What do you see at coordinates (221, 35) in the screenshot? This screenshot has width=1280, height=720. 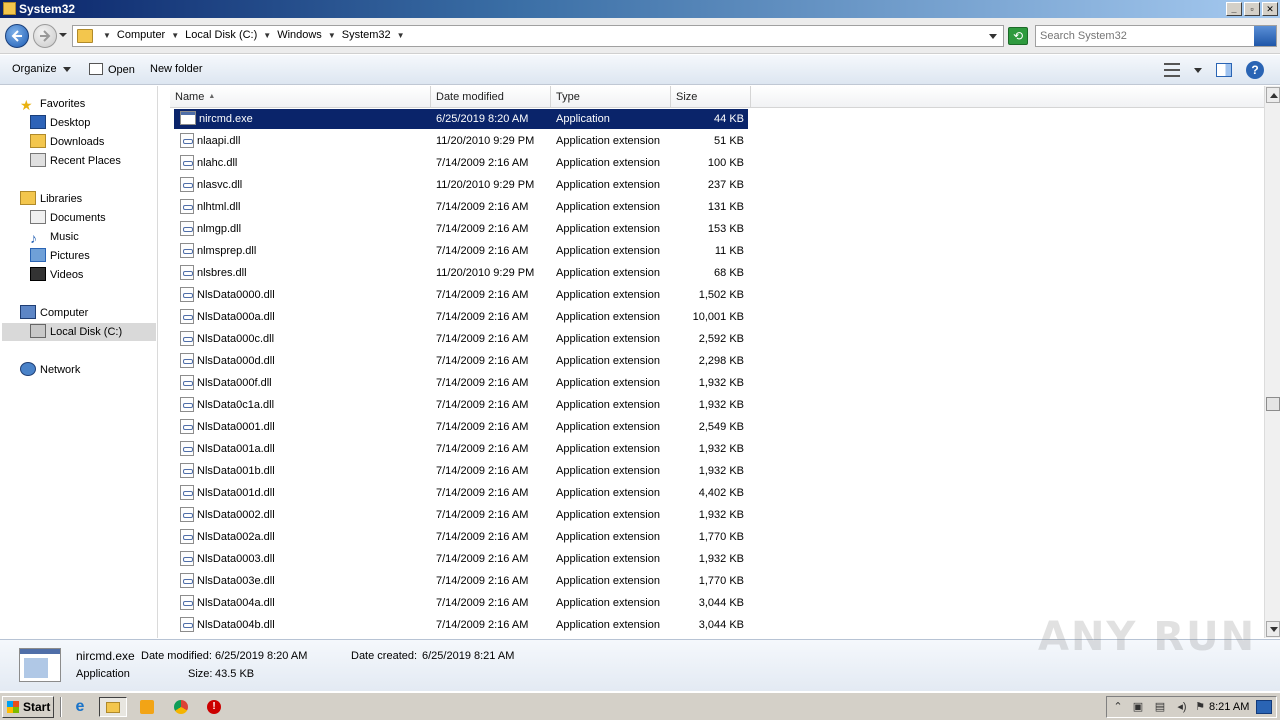 I see `crumb-local-disk: Local Disk (C:)` at bounding box center [221, 35].